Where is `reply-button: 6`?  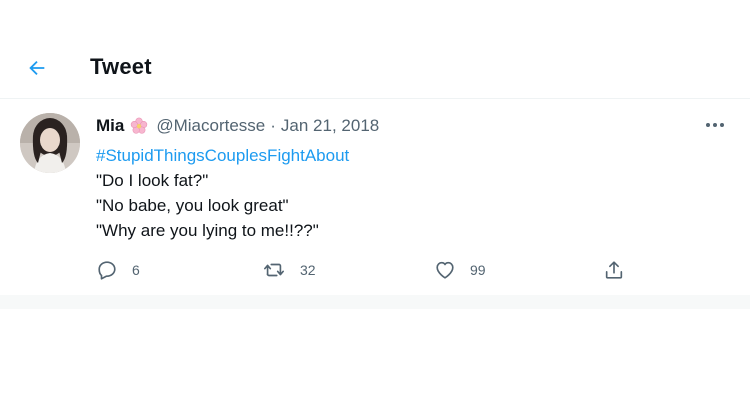
reply-button: 6 is located at coordinates (118, 270).